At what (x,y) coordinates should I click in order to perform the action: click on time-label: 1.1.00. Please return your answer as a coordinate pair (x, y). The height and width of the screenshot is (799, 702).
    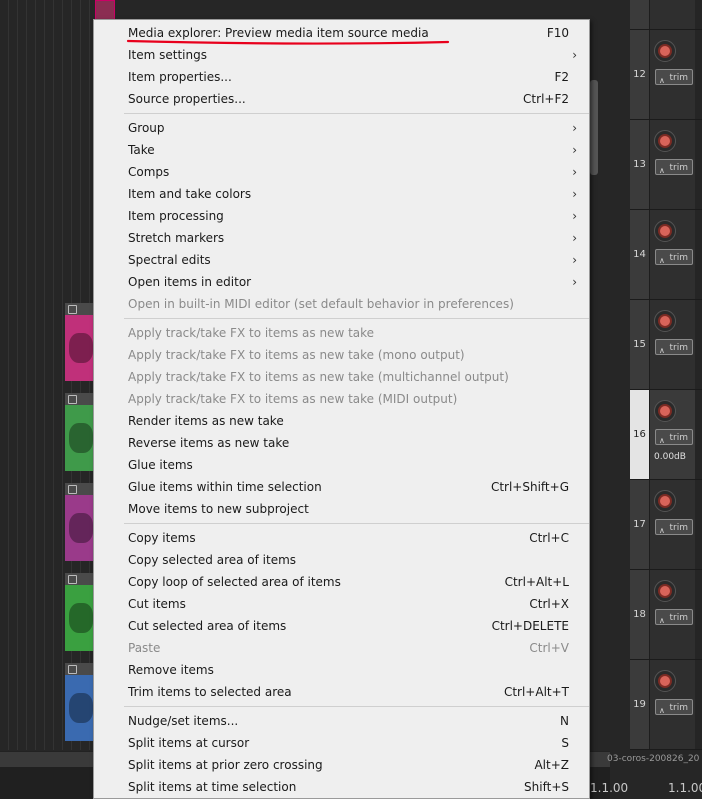
    Looking at the image, I should click on (609, 788).